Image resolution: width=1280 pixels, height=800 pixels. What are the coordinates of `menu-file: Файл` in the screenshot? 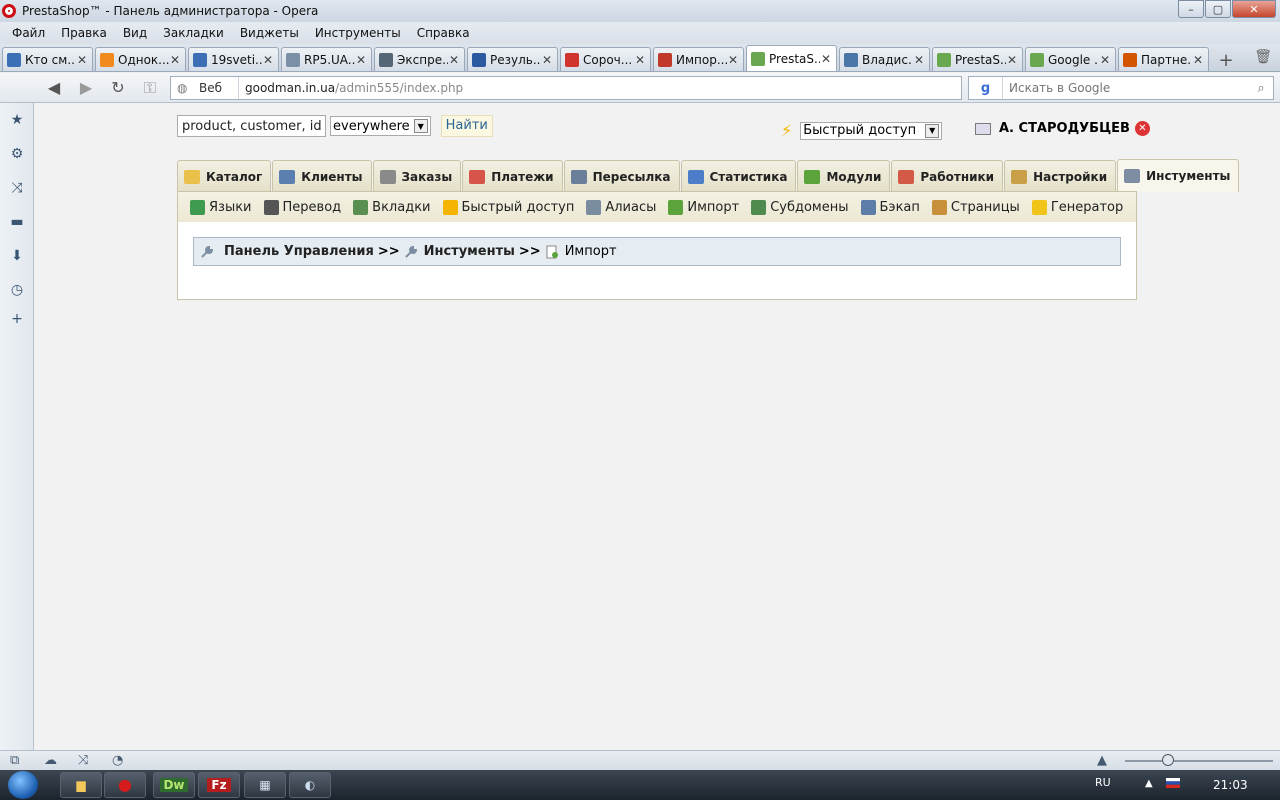 It's located at (28, 33).